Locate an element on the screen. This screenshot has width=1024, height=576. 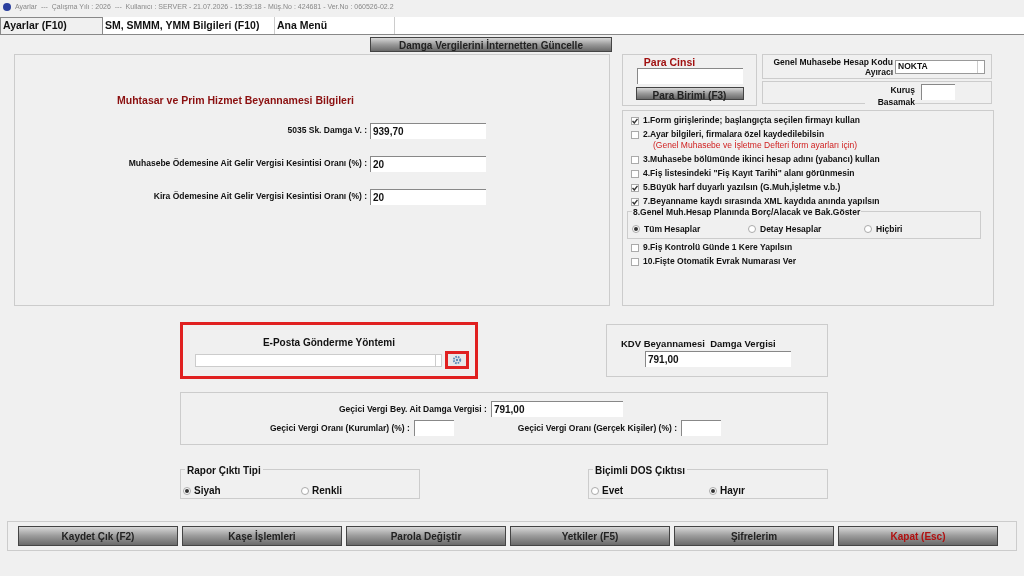
option-label: 3.Muhasebe bölümünde ikinci hesap adını (yabancı) kullan is located at coordinates (761, 159).